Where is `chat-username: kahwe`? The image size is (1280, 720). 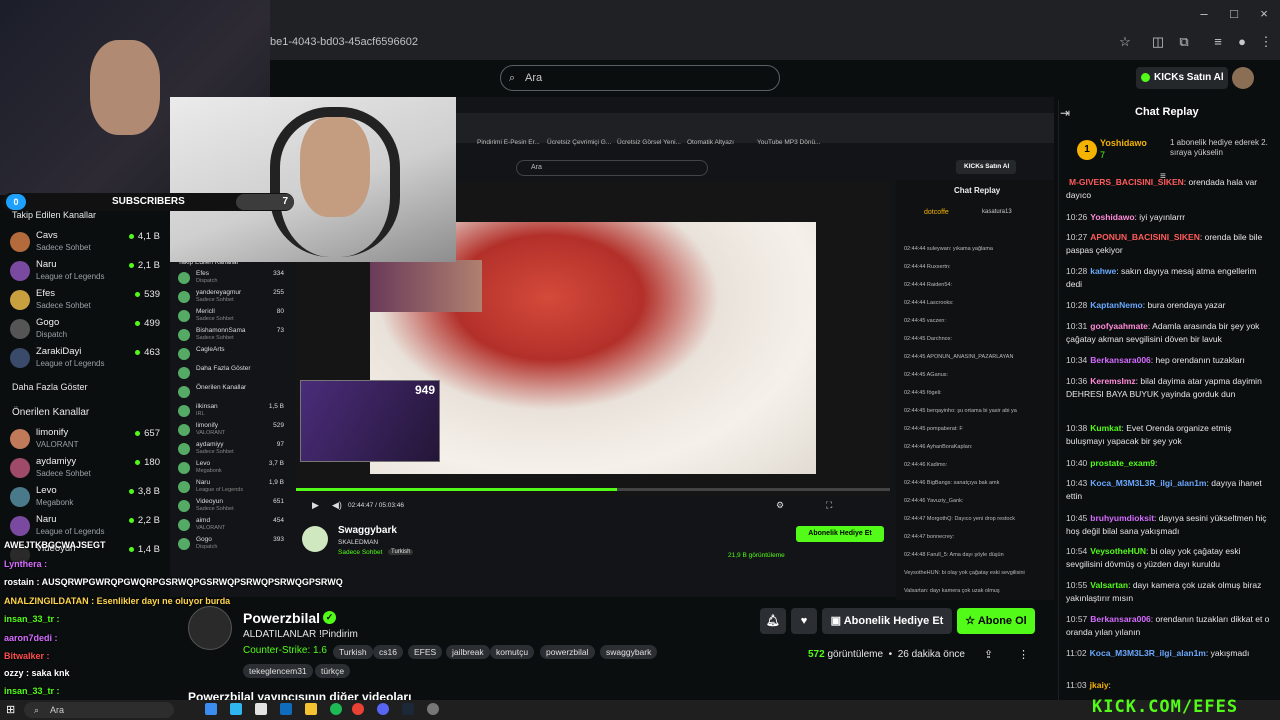
chat-username: kahwe is located at coordinates (1103, 271).